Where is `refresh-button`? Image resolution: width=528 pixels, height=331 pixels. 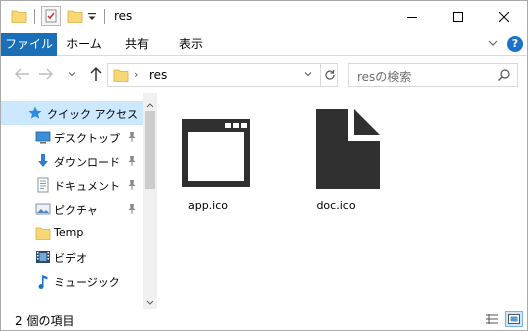 refresh-button is located at coordinates (329, 75).